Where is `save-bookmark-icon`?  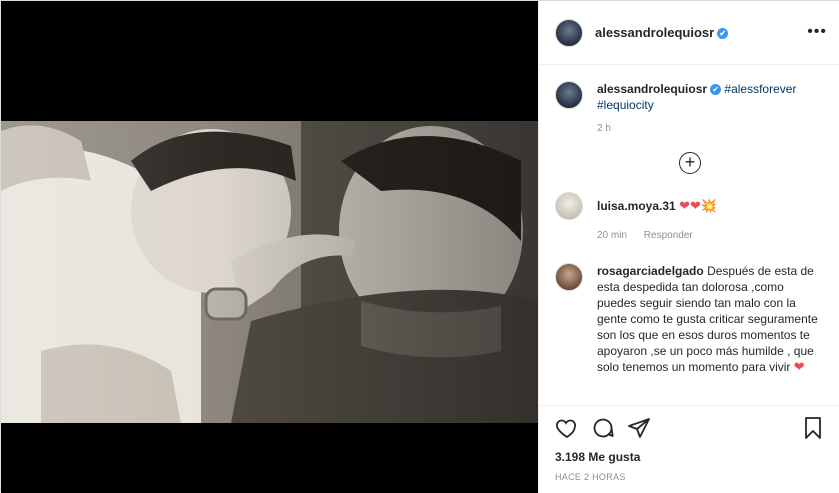 save-bookmark-icon is located at coordinates (813, 428).